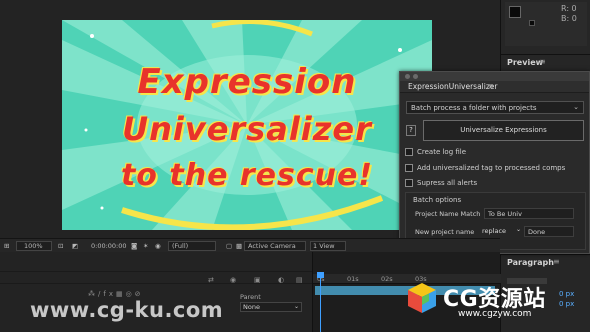 The height and width of the screenshot is (332, 590). Describe the element at coordinates (156, 267) in the screenshot. I see `layer-row` at that location.